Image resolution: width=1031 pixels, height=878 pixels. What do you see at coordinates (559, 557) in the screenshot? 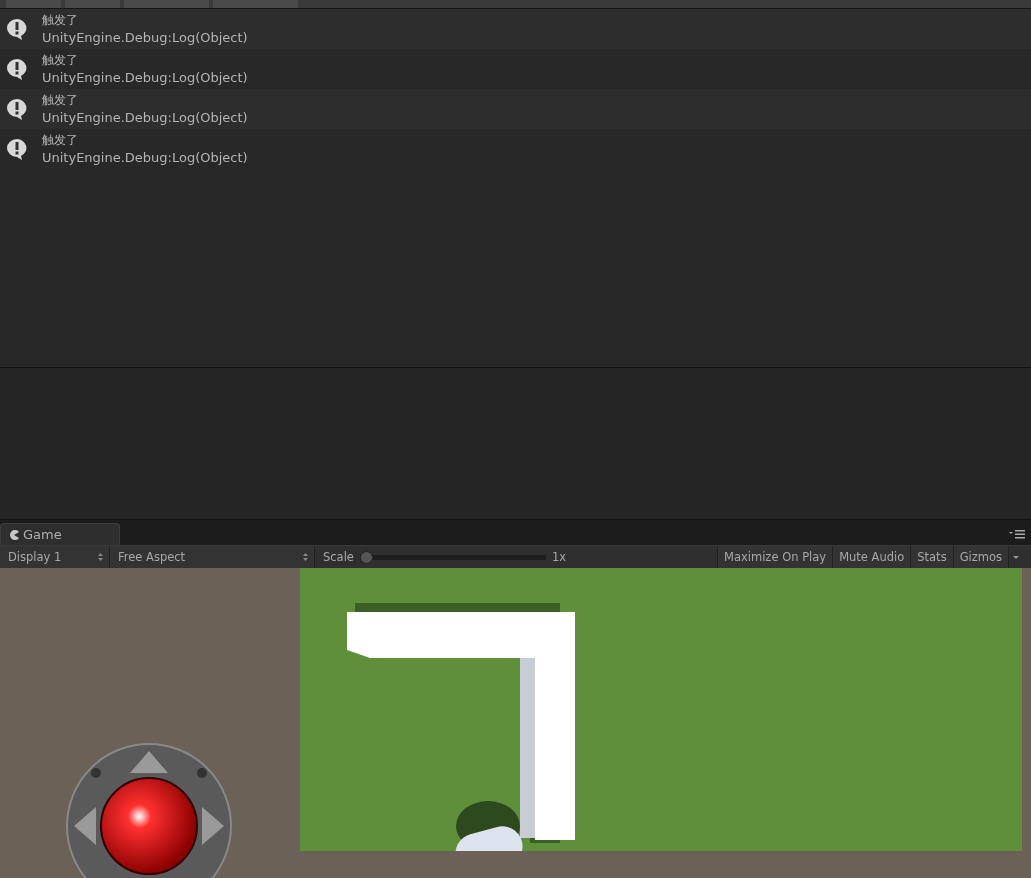
I see `scale-value: 1x` at bounding box center [559, 557].